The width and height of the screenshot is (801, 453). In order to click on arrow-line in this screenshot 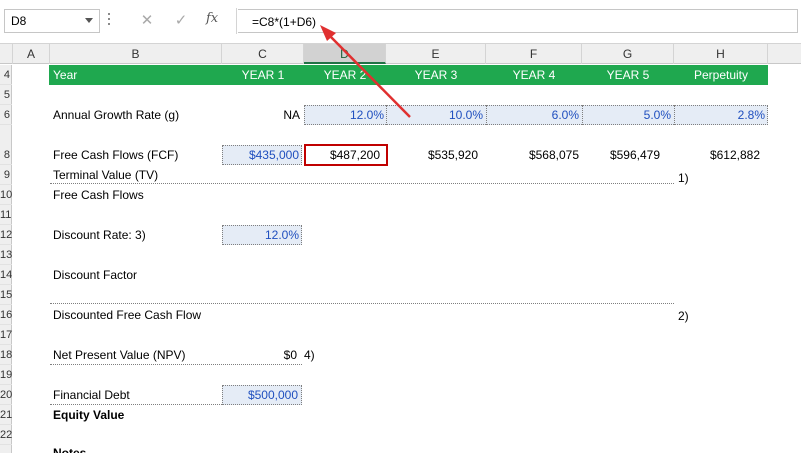, I will do `click(368, 75)`.